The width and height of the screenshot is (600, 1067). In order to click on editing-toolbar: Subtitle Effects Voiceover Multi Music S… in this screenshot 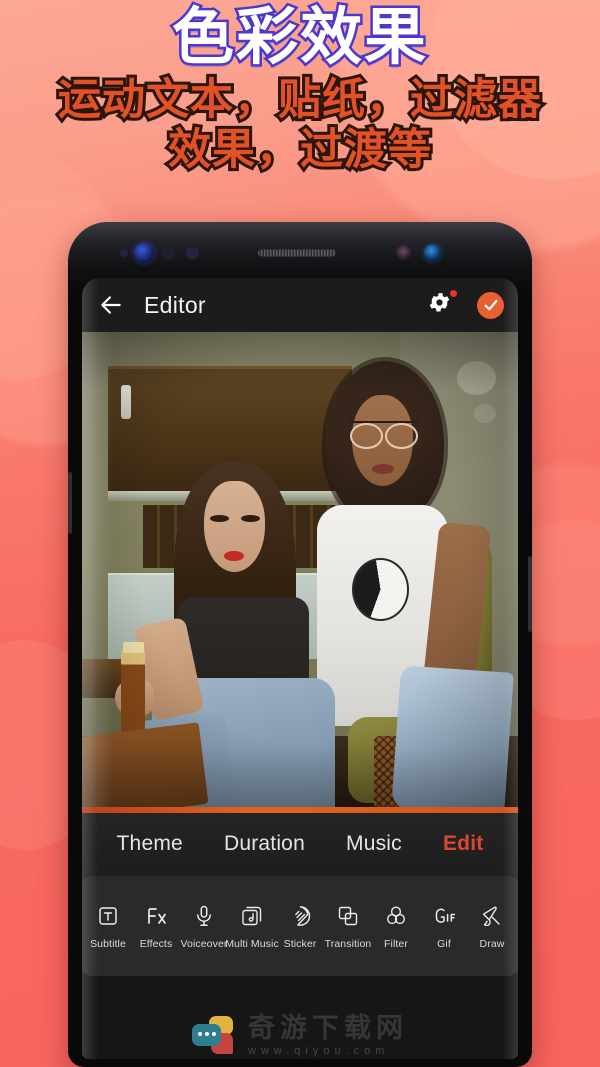, I will do `click(300, 926)`.